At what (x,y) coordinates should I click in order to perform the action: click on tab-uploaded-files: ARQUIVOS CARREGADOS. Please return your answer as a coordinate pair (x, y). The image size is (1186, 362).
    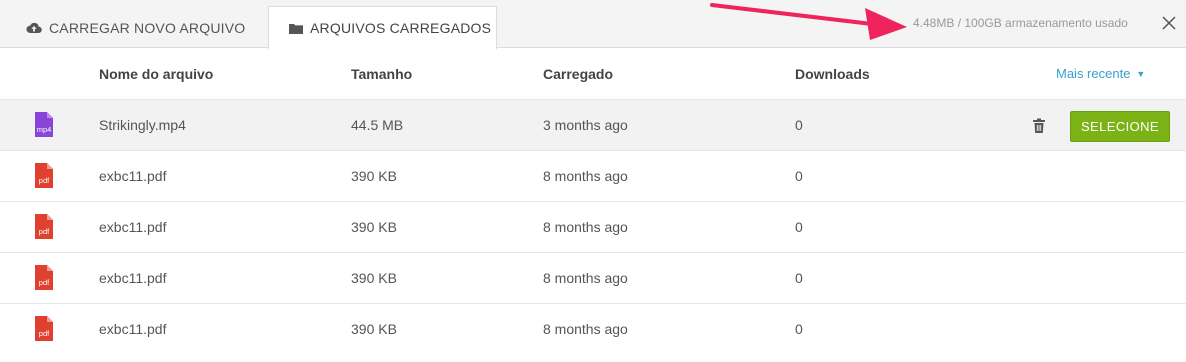
    Looking at the image, I should click on (382, 27).